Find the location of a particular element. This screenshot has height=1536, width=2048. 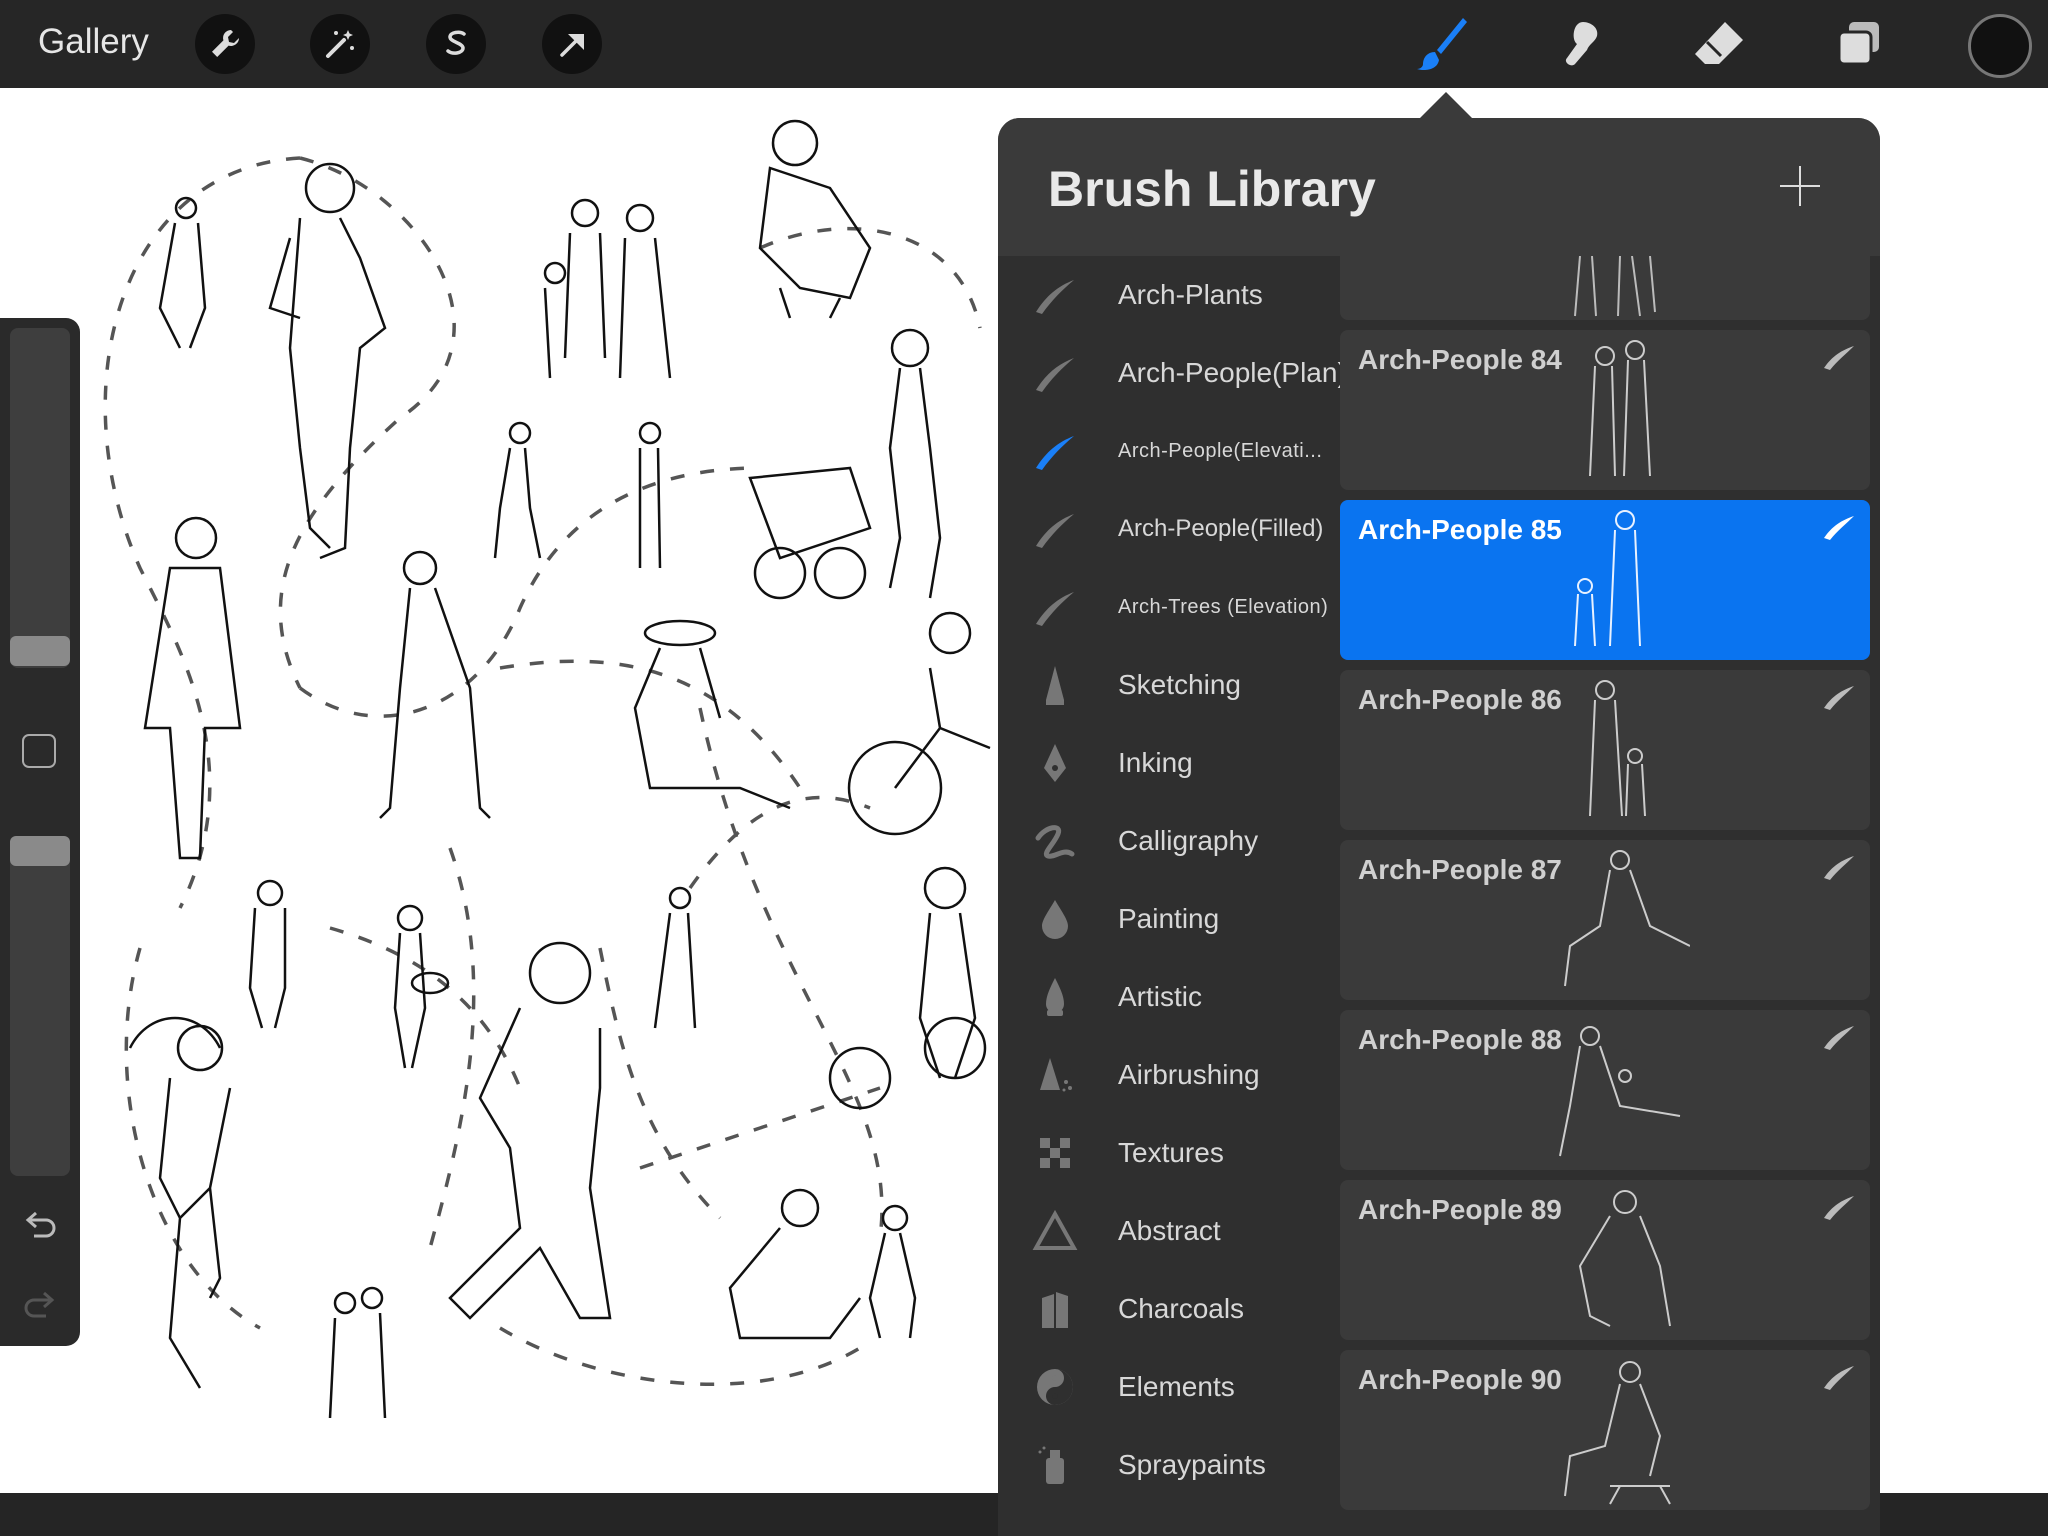

spray-can-icon is located at coordinates (1051, 1465).